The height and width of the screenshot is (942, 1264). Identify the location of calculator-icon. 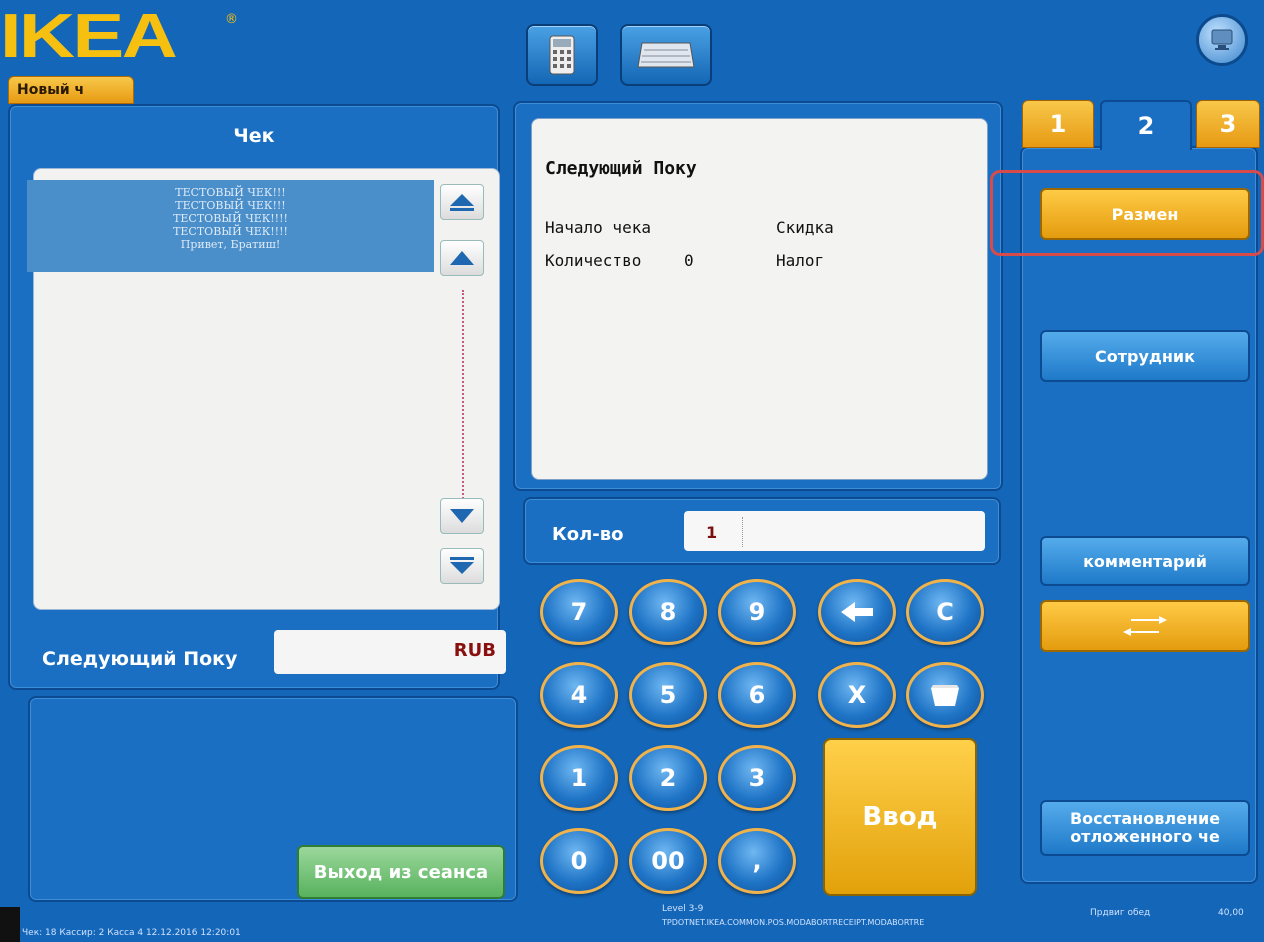
(562, 55).